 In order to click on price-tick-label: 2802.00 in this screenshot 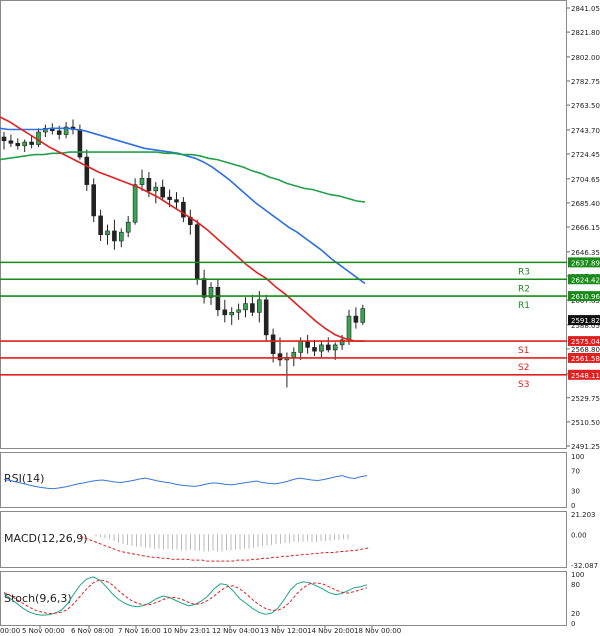, I will do `click(585, 58)`.